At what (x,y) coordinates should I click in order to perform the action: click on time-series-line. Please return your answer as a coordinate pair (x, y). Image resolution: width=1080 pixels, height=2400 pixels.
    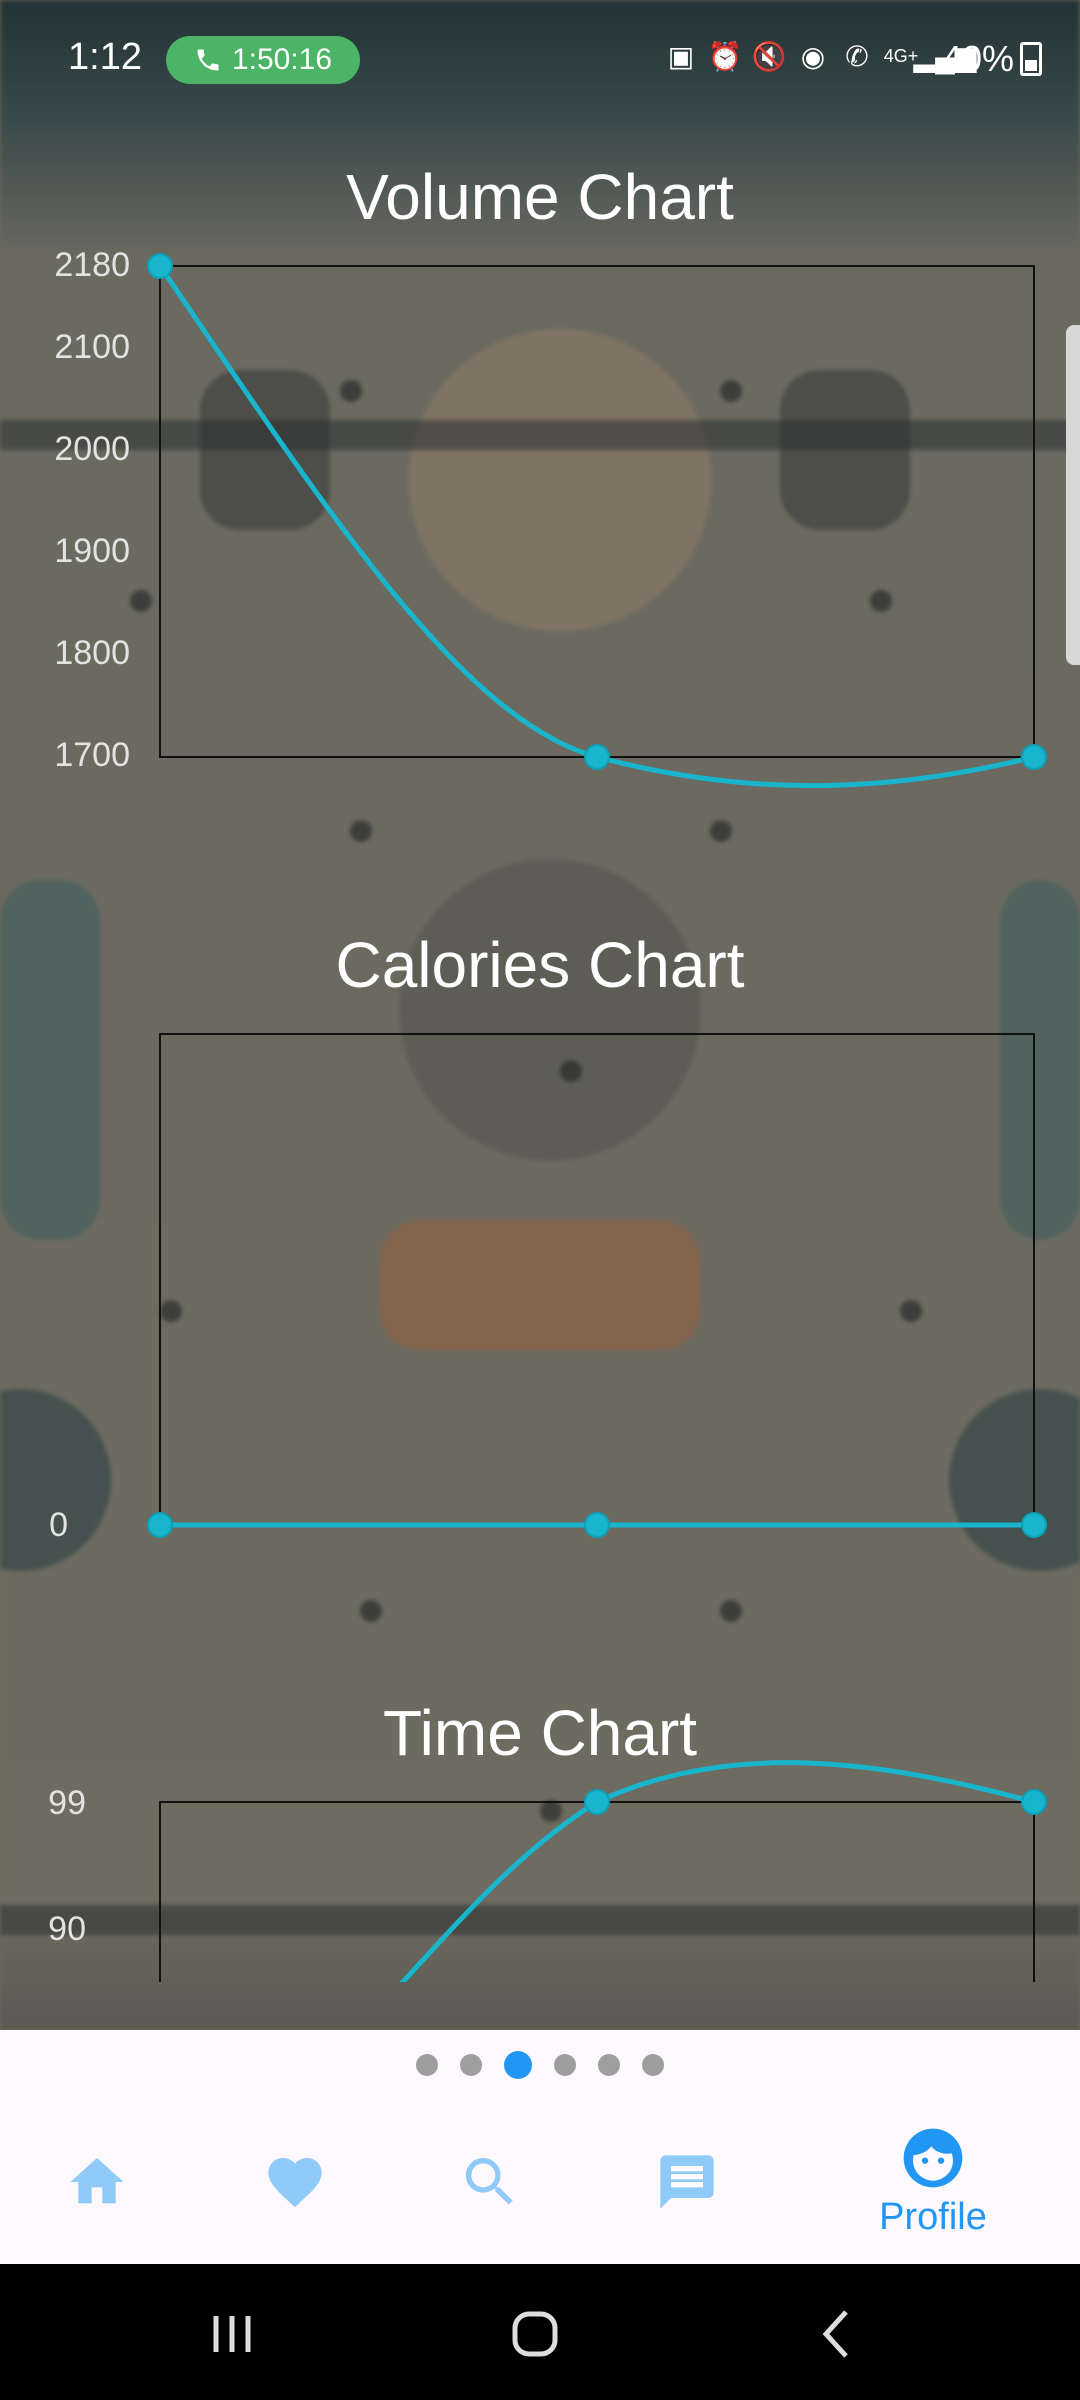
    Looking at the image, I should click on (717, 1871).